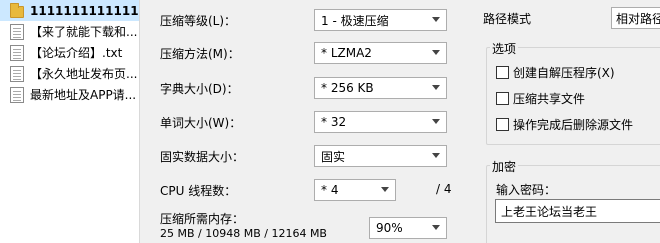 The image size is (660, 243). I want to click on password-label: 输入密码：, so click(526, 190).